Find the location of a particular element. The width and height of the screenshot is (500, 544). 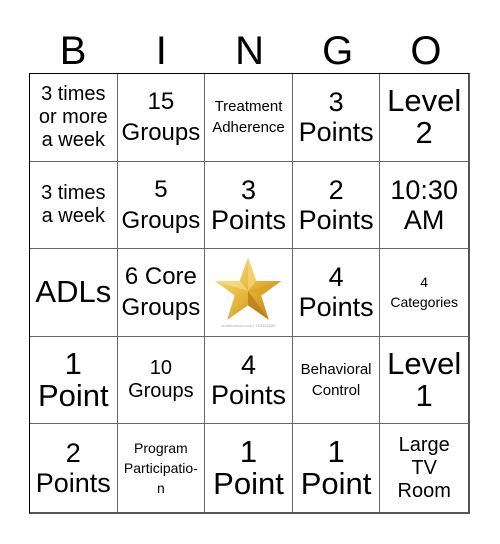

cell-text: 10 Groups is located at coordinates (161, 380).